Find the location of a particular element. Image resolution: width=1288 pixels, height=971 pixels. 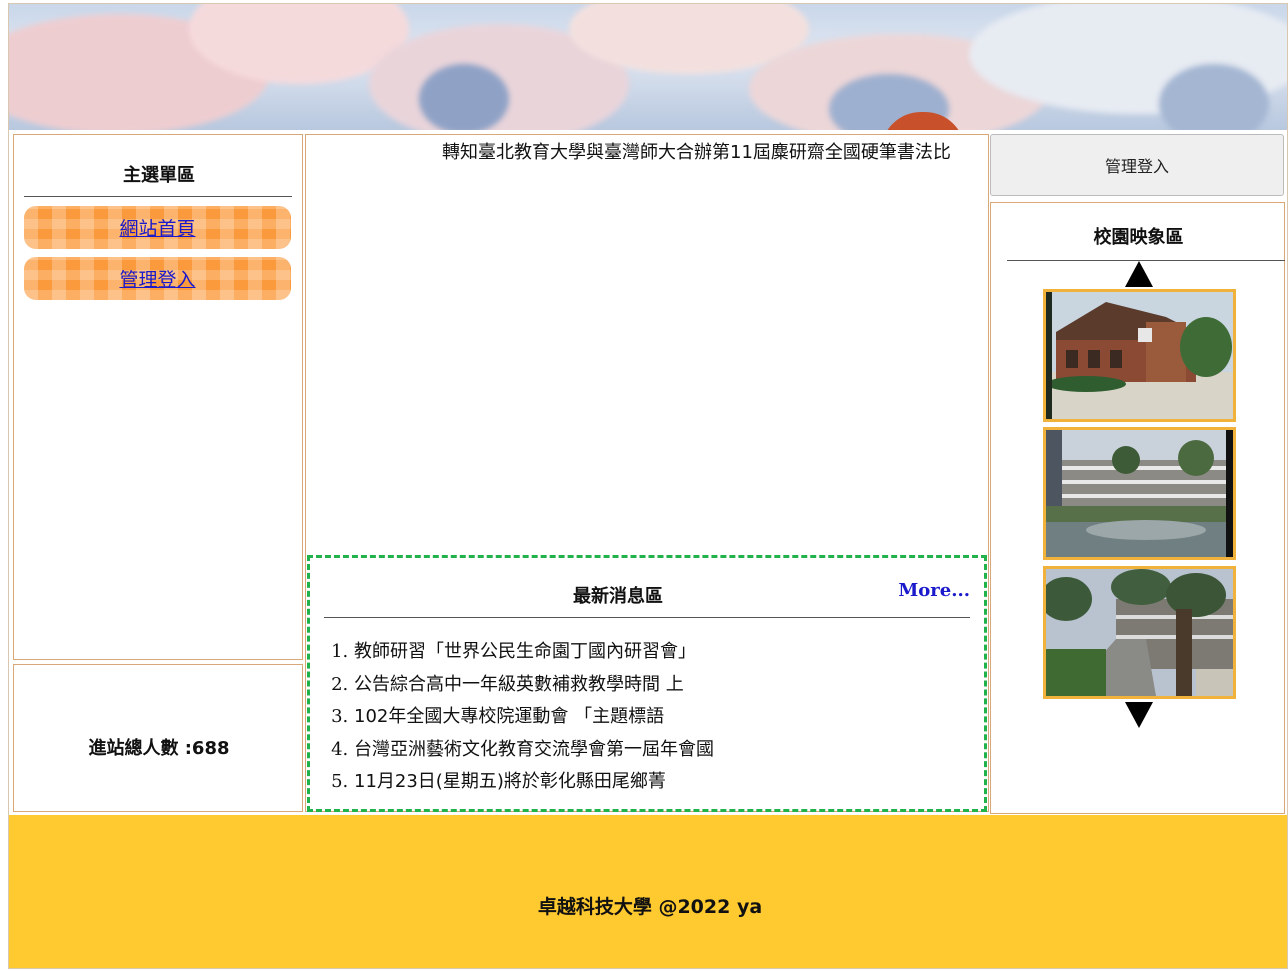

news-item: 台灣亞洲藝術文化教育交流學會第一屆年會國 is located at coordinates (534, 750).